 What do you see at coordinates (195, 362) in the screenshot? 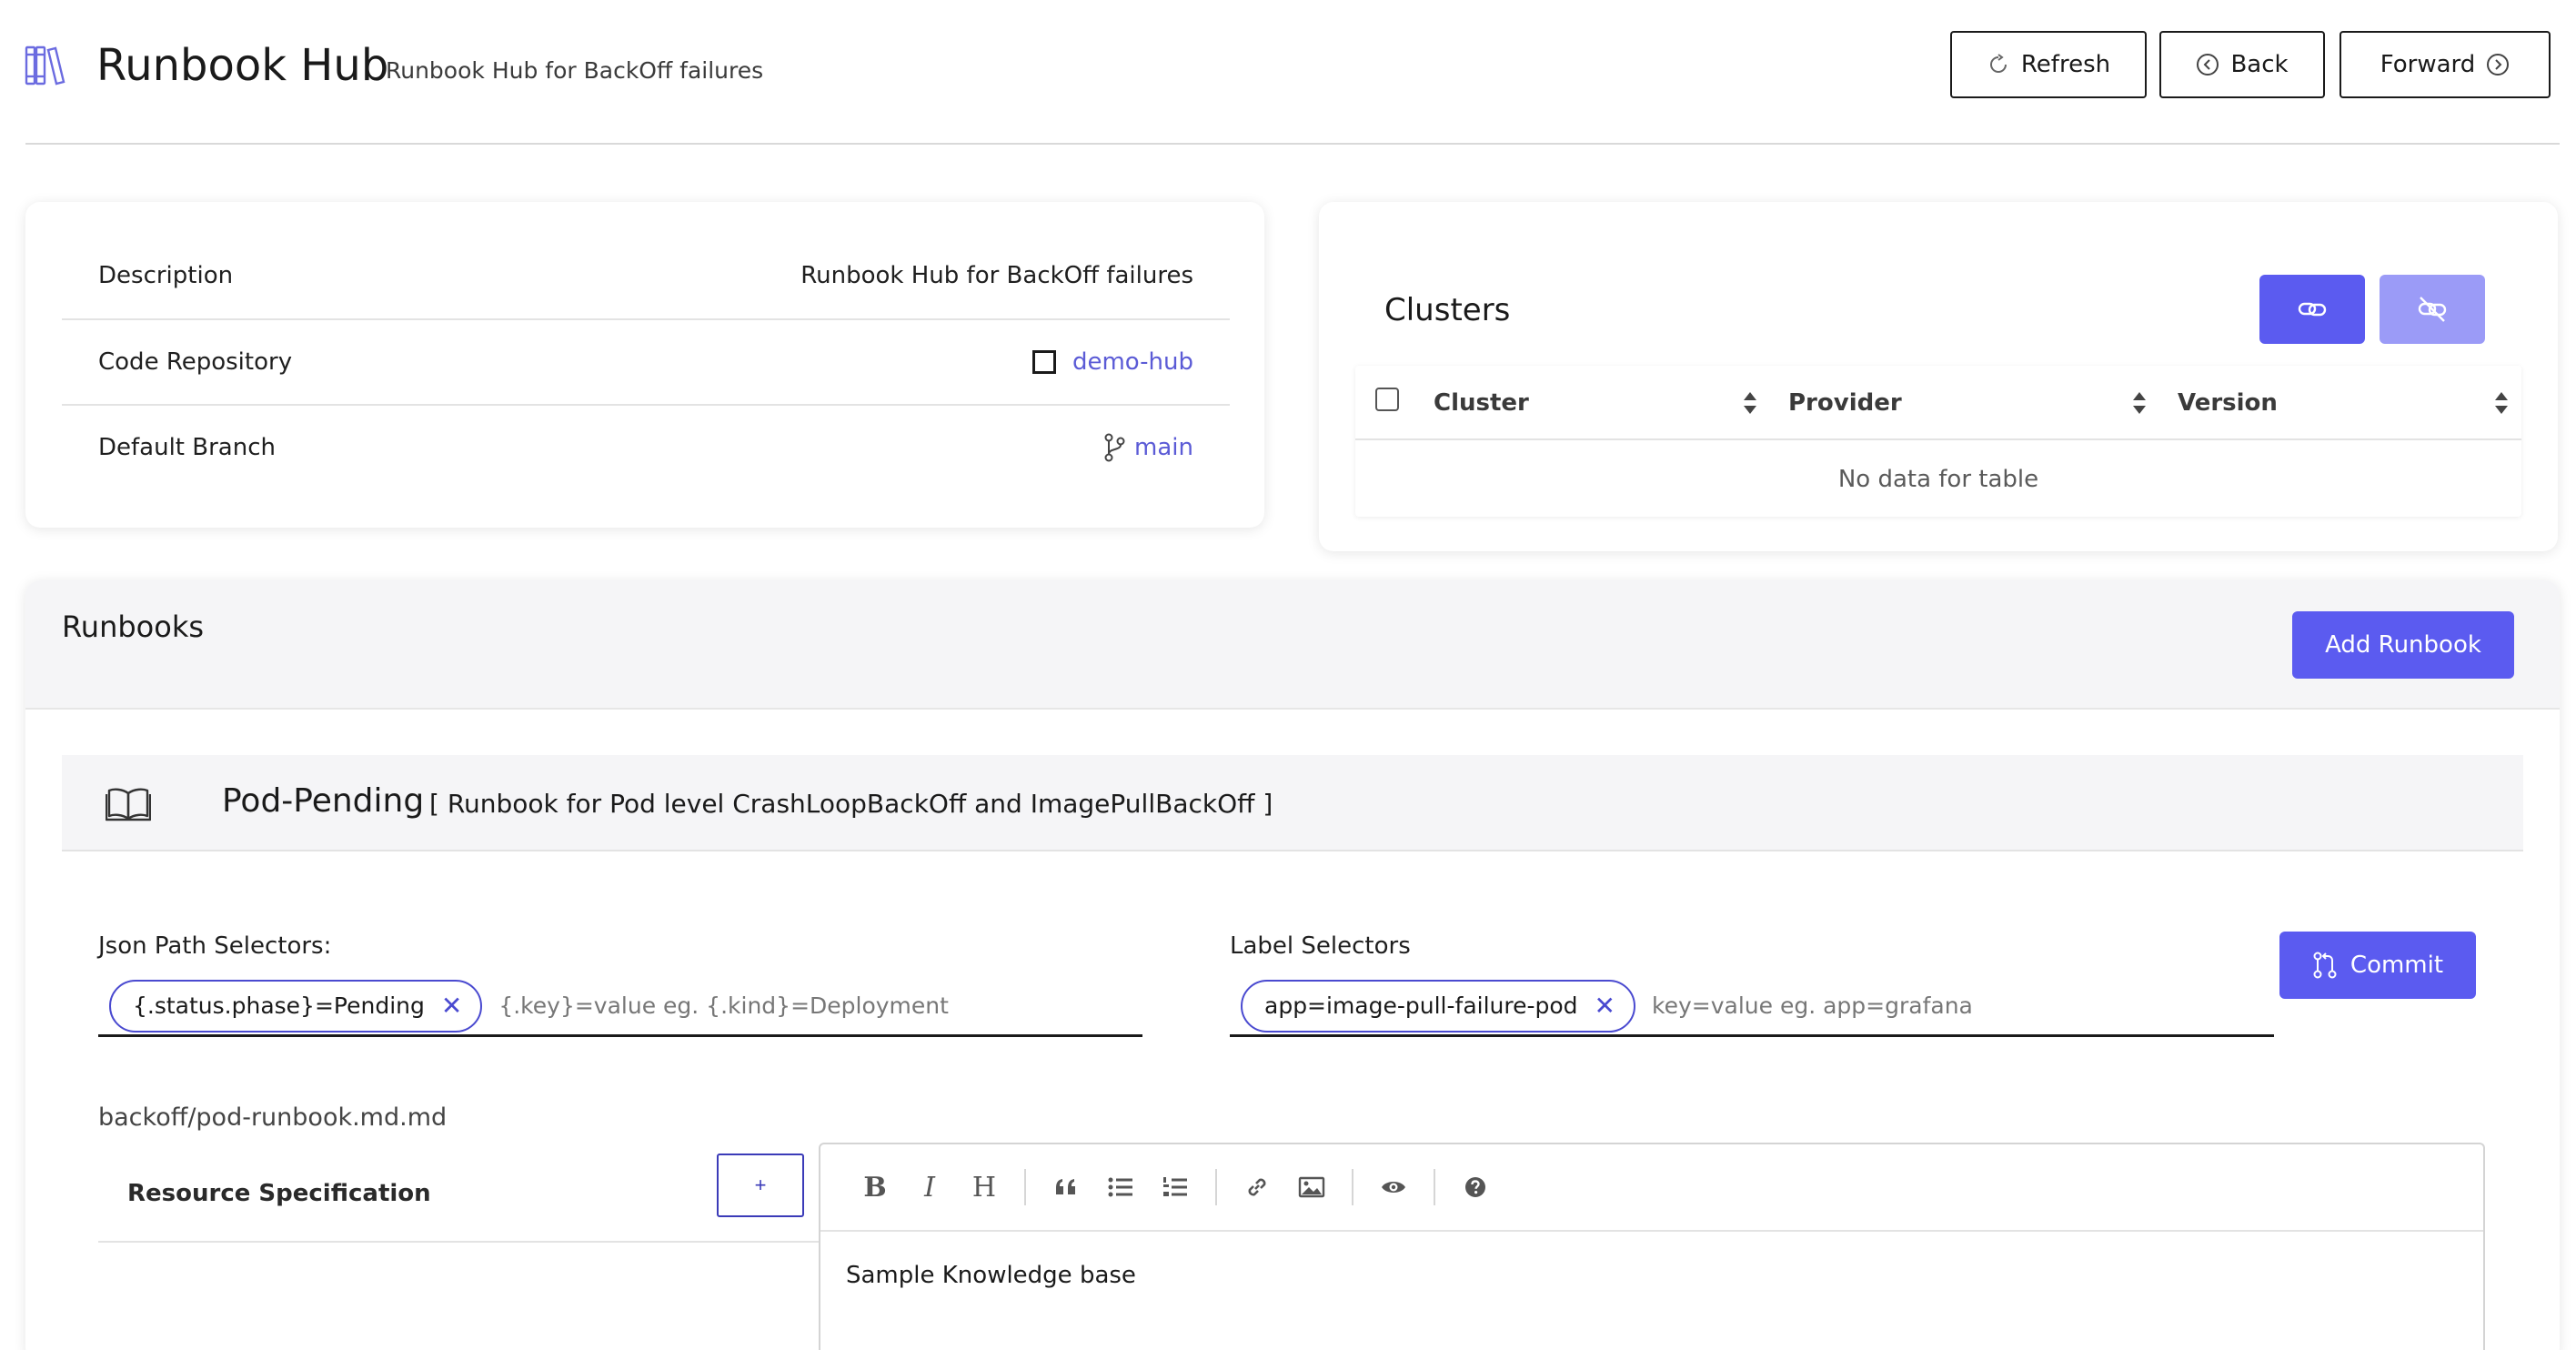
I see `info-label: Code Repository` at bounding box center [195, 362].